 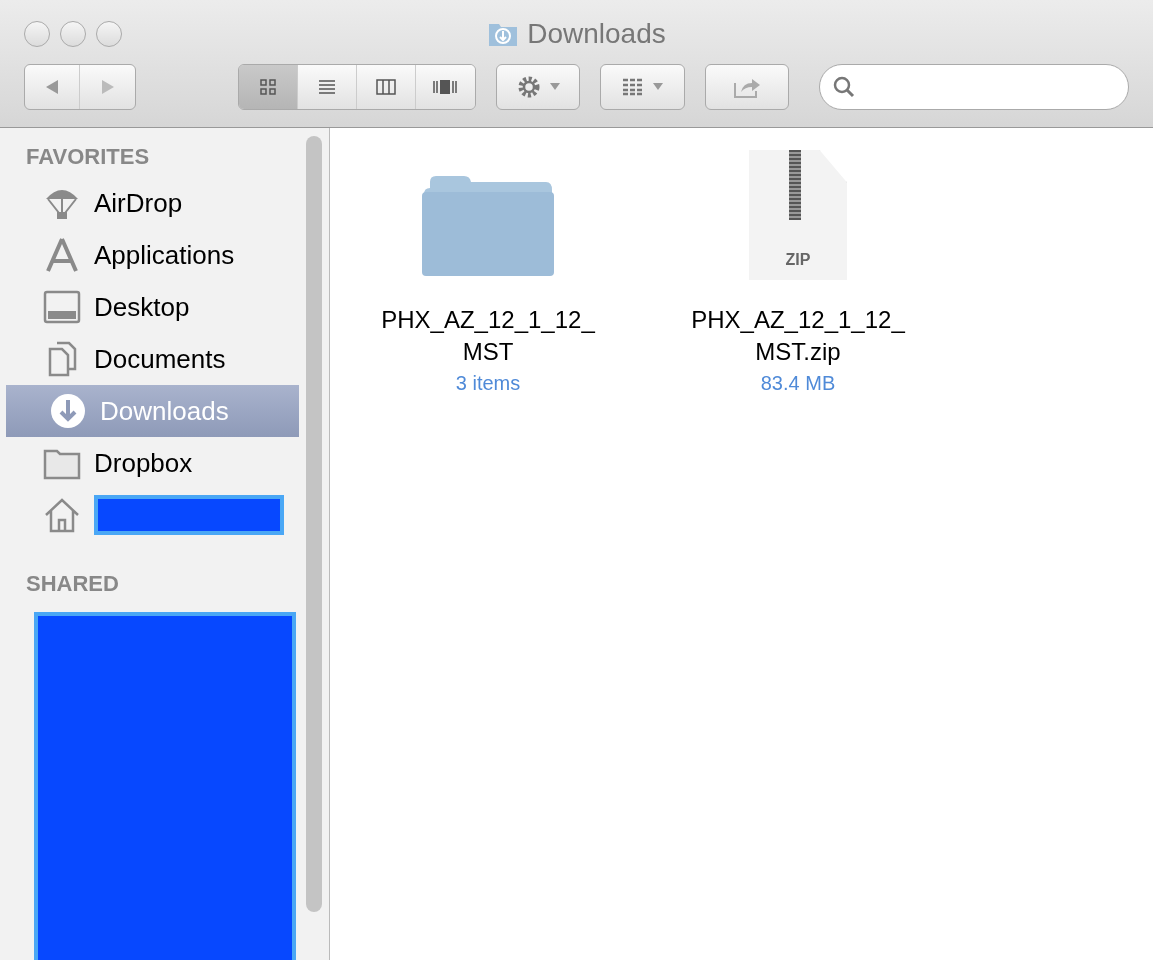 I want to click on cover-flow-icon, so click(x=445, y=87).